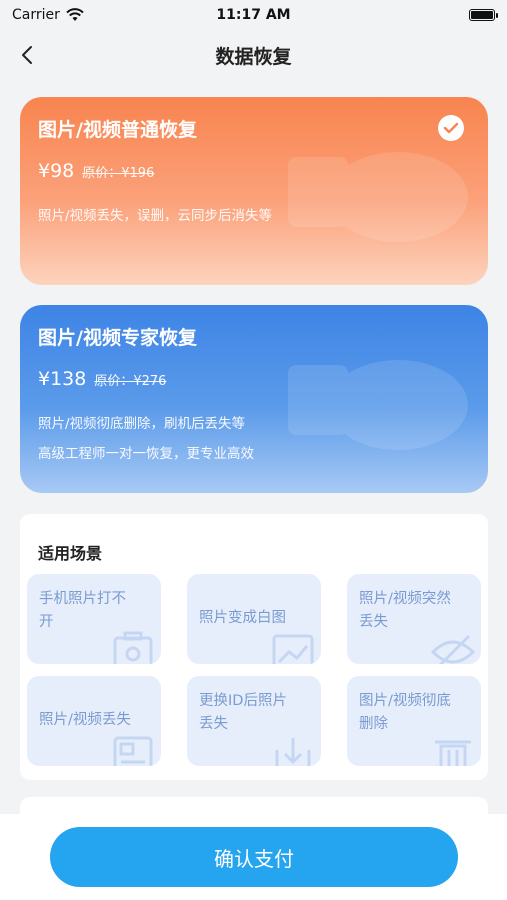 Image resolution: width=507 pixels, height=900 pixels. I want to click on selected-check-icon, so click(451, 128).